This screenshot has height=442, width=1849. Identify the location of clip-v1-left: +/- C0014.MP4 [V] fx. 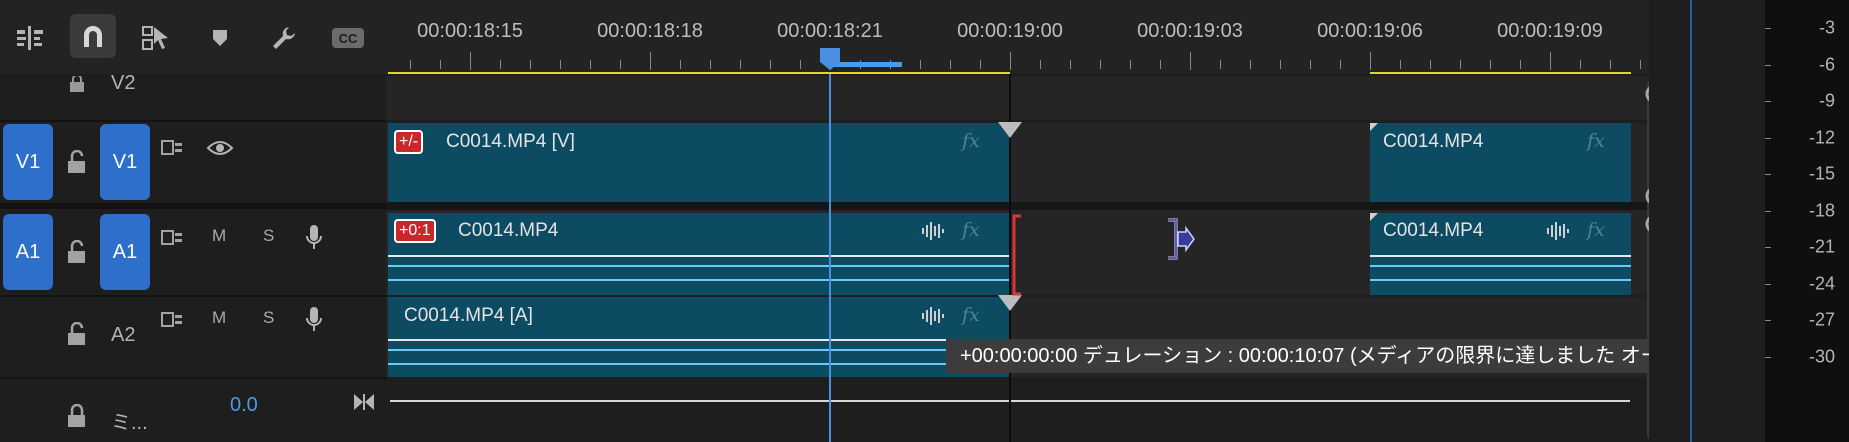
(699, 162).